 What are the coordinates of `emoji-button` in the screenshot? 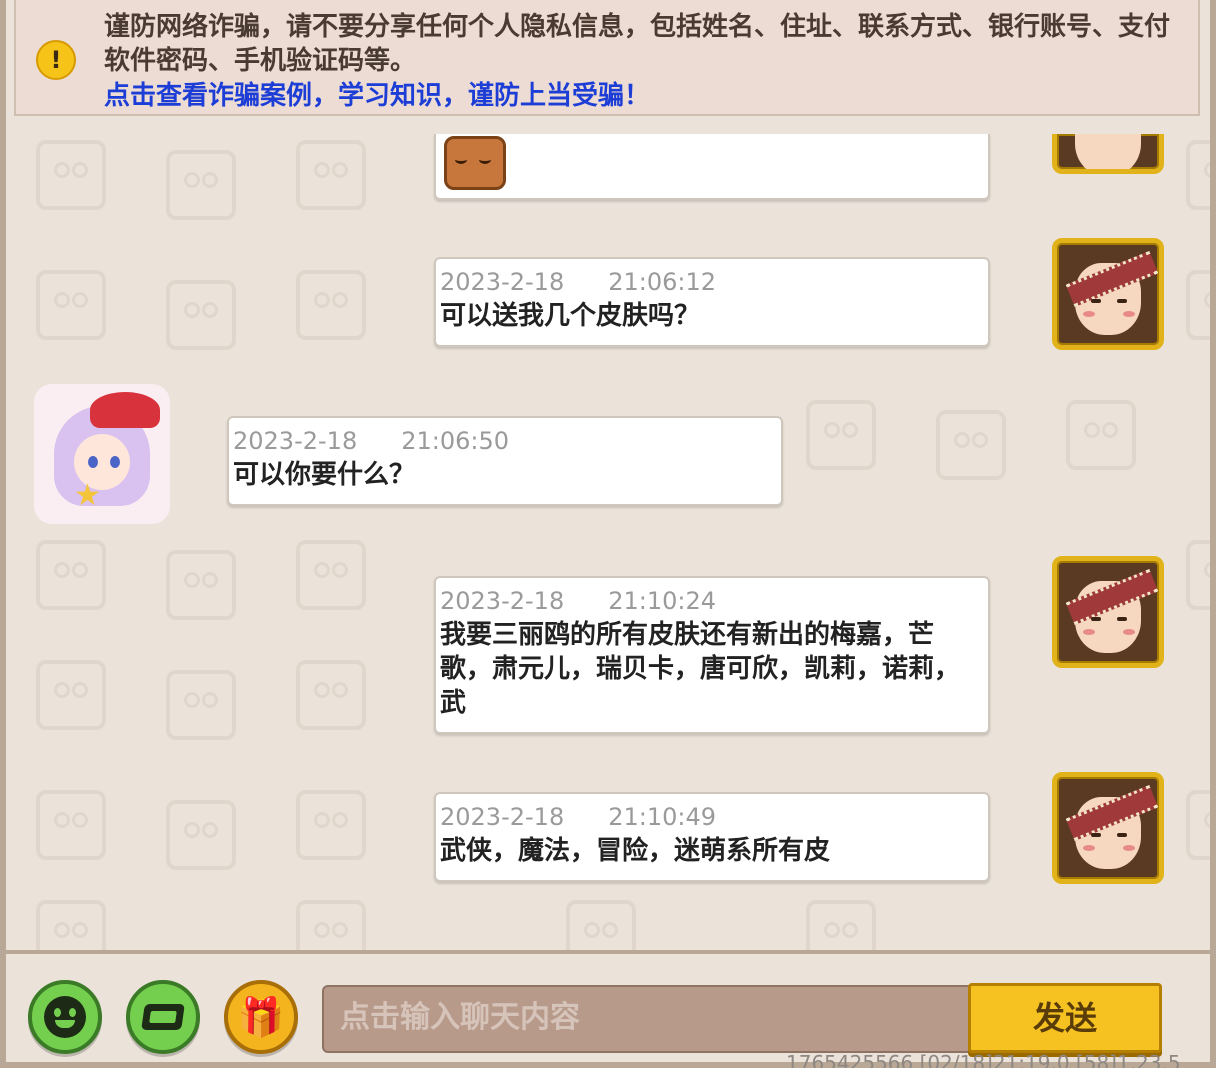 It's located at (65, 1017).